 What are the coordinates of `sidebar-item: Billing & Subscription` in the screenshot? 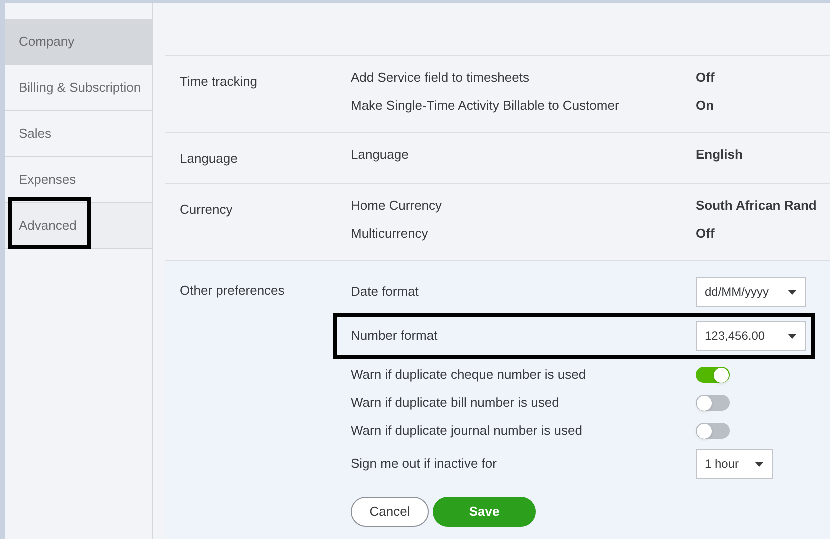 It's located at (78, 88).